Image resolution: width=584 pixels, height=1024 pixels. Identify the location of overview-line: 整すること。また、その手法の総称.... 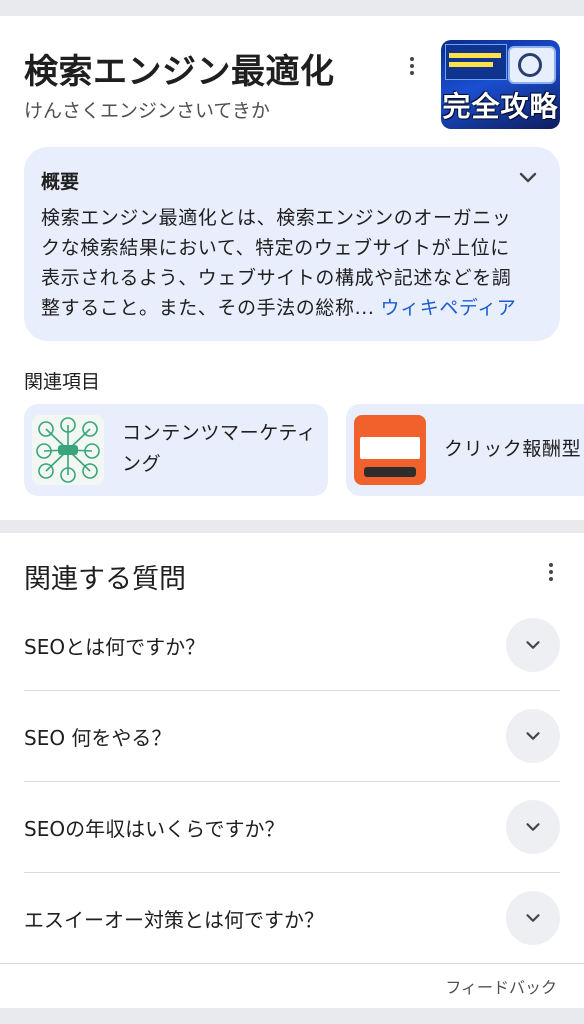
(208, 308).